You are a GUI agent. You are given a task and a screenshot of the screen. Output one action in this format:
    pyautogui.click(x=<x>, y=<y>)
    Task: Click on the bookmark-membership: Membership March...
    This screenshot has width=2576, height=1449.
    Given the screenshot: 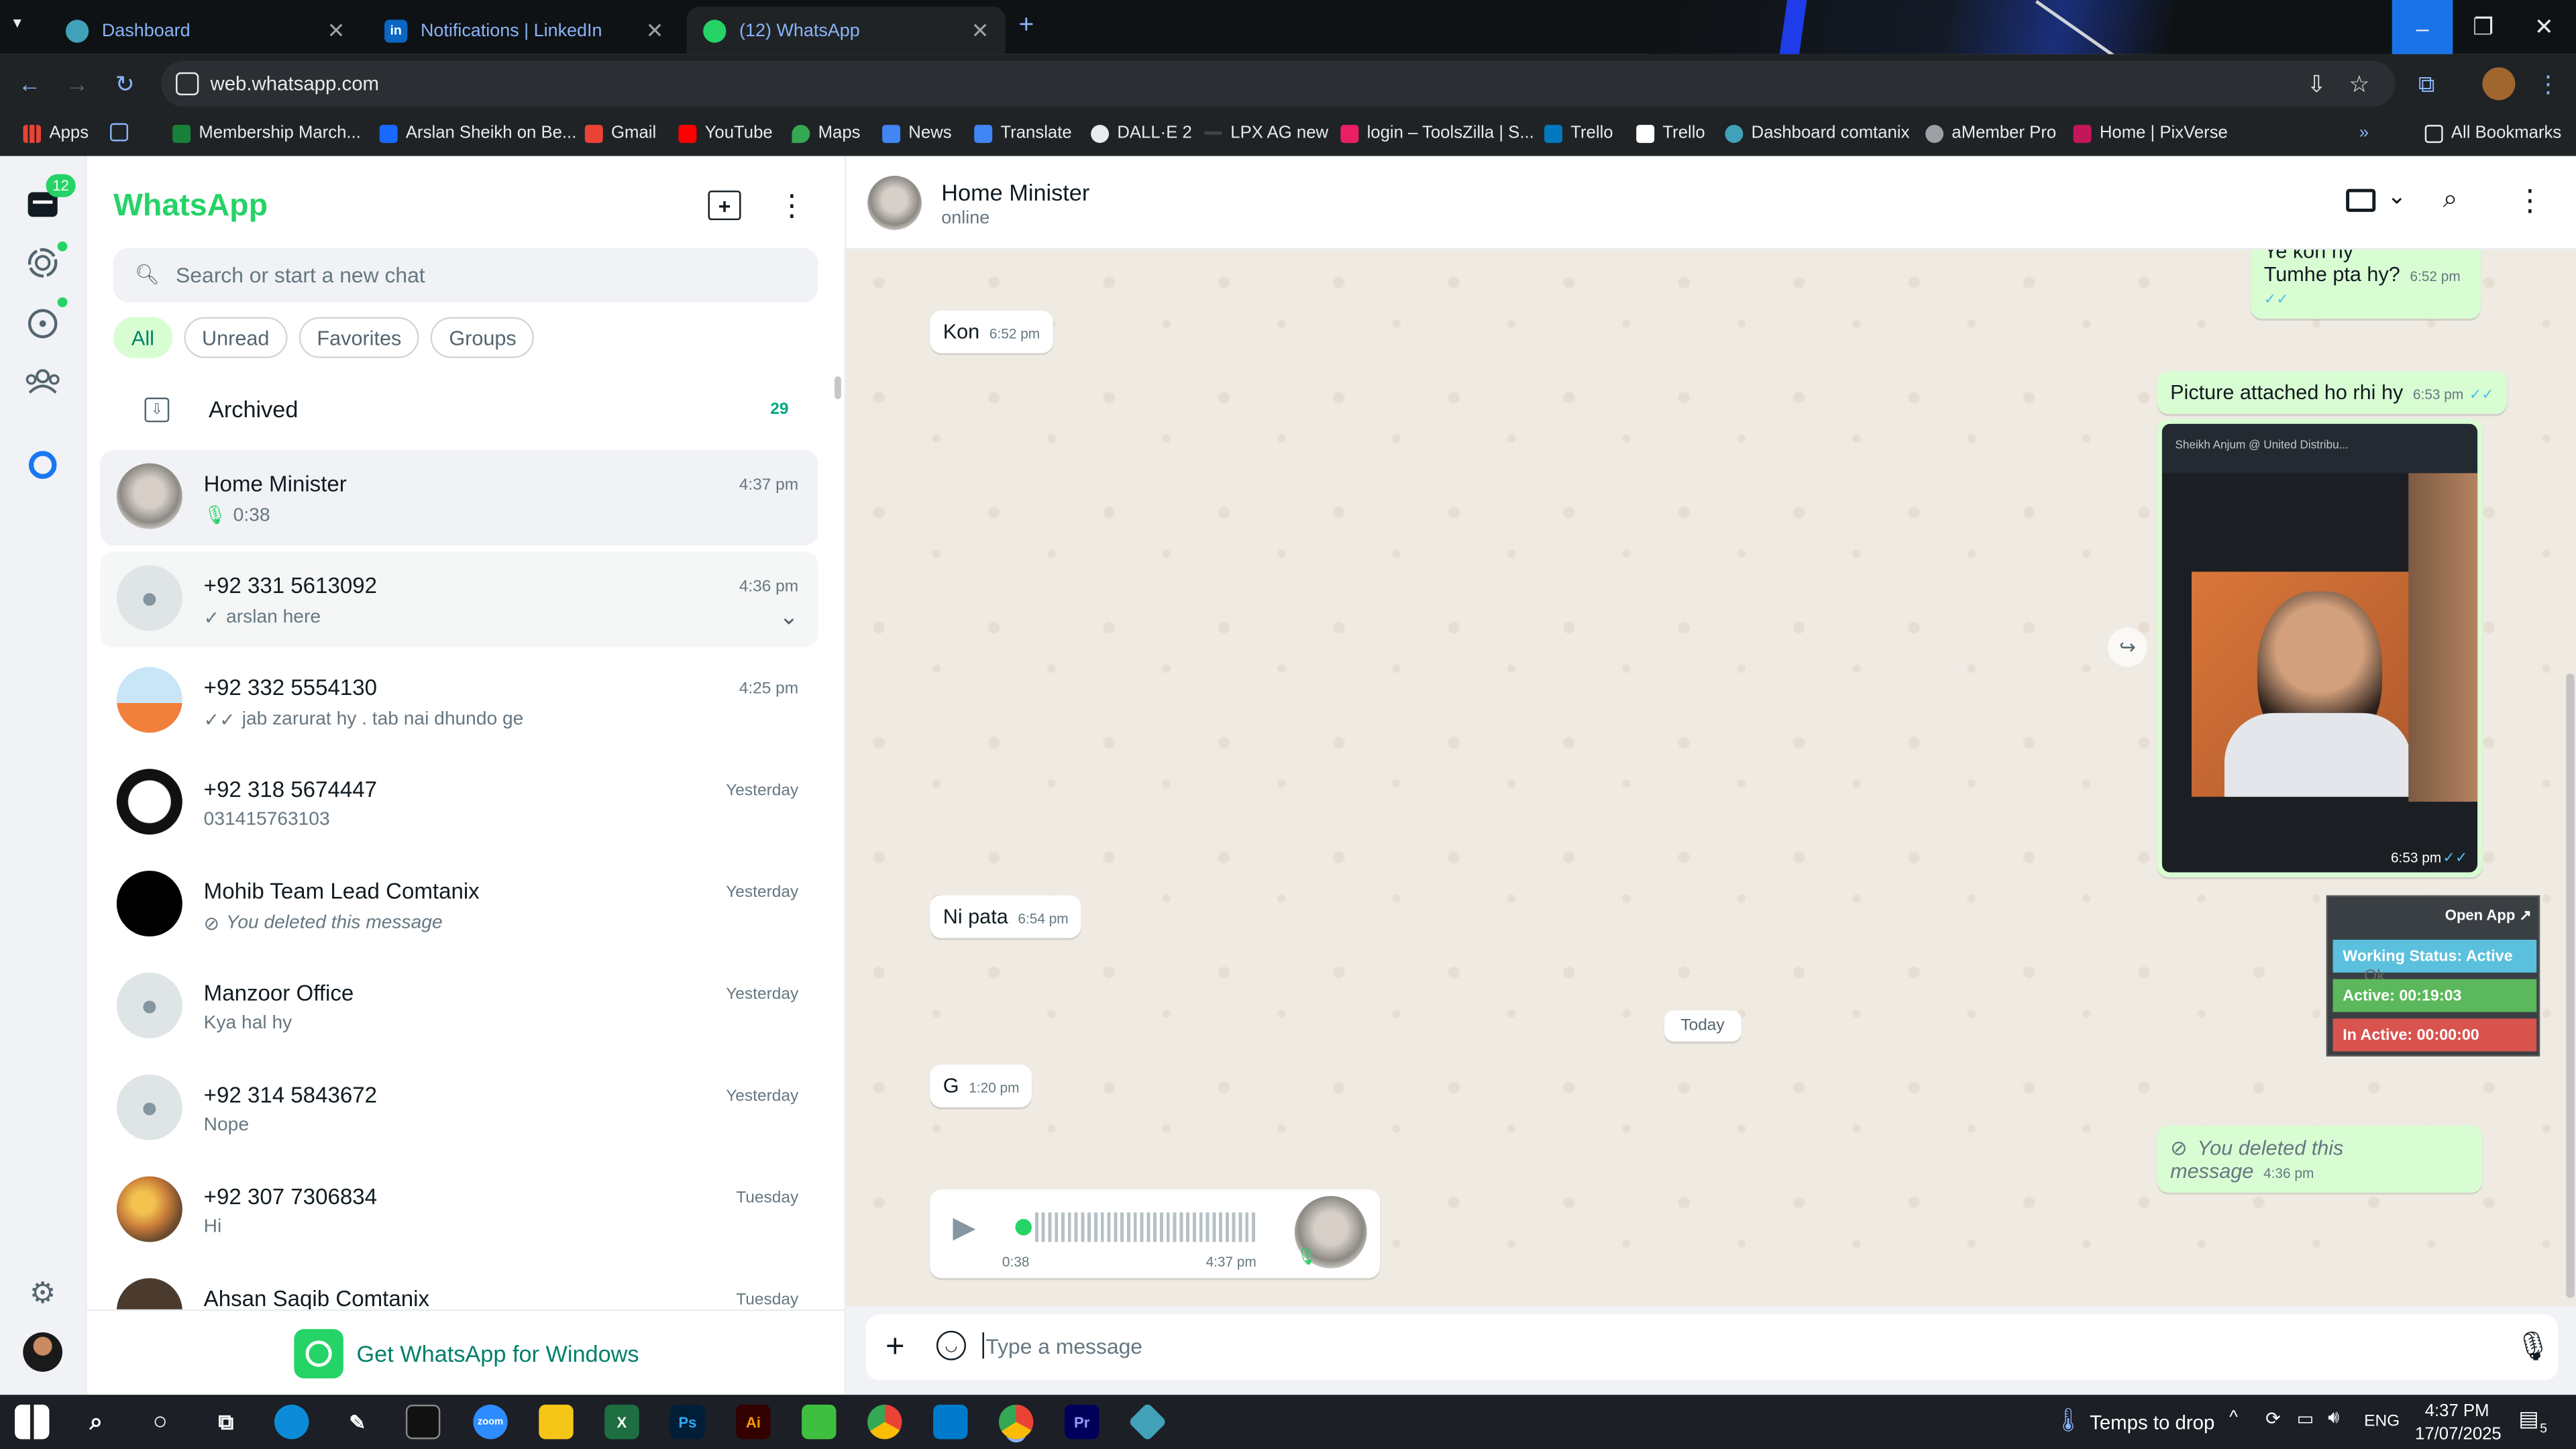 What is the action you would take?
    pyautogui.click(x=266, y=133)
    